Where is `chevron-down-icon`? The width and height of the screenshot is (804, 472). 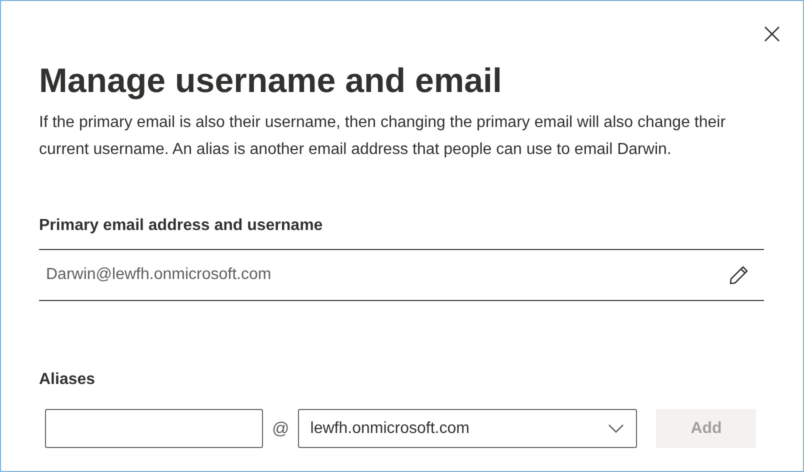
chevron-down-icon is located at coordinates (616, 429).